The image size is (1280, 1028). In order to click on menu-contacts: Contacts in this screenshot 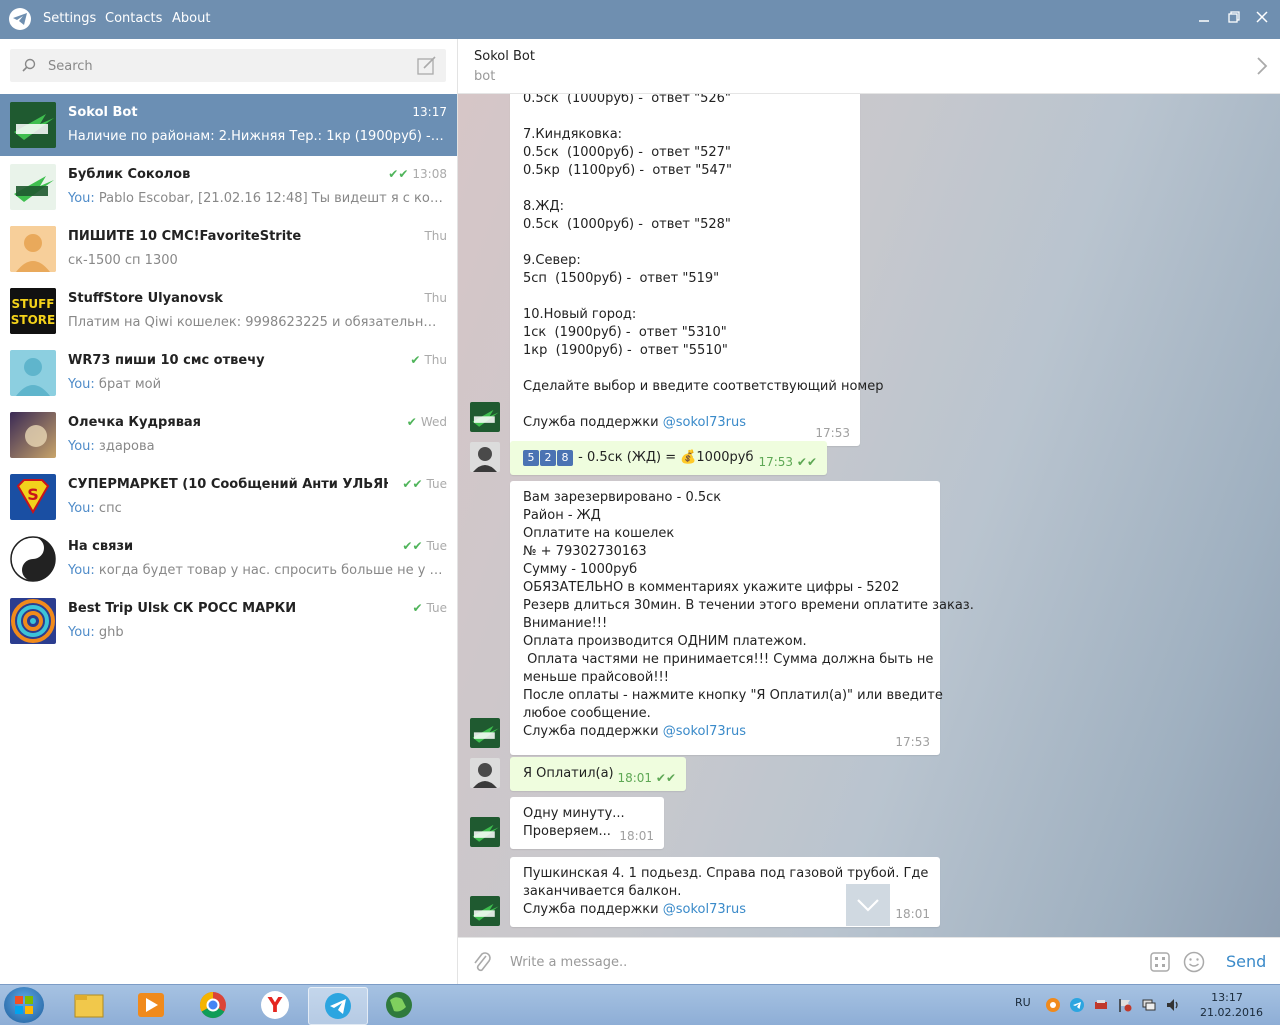, I will do `click(133, 18)`.